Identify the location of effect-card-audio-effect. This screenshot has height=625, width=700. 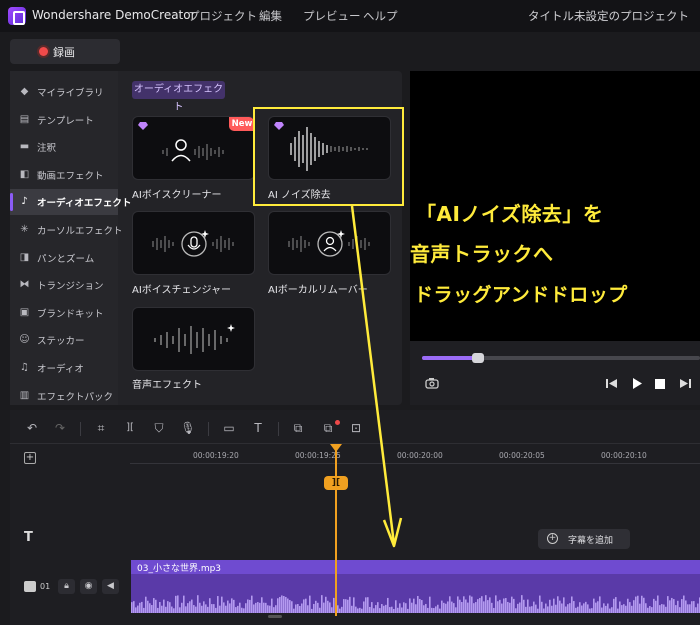
(193, 339).